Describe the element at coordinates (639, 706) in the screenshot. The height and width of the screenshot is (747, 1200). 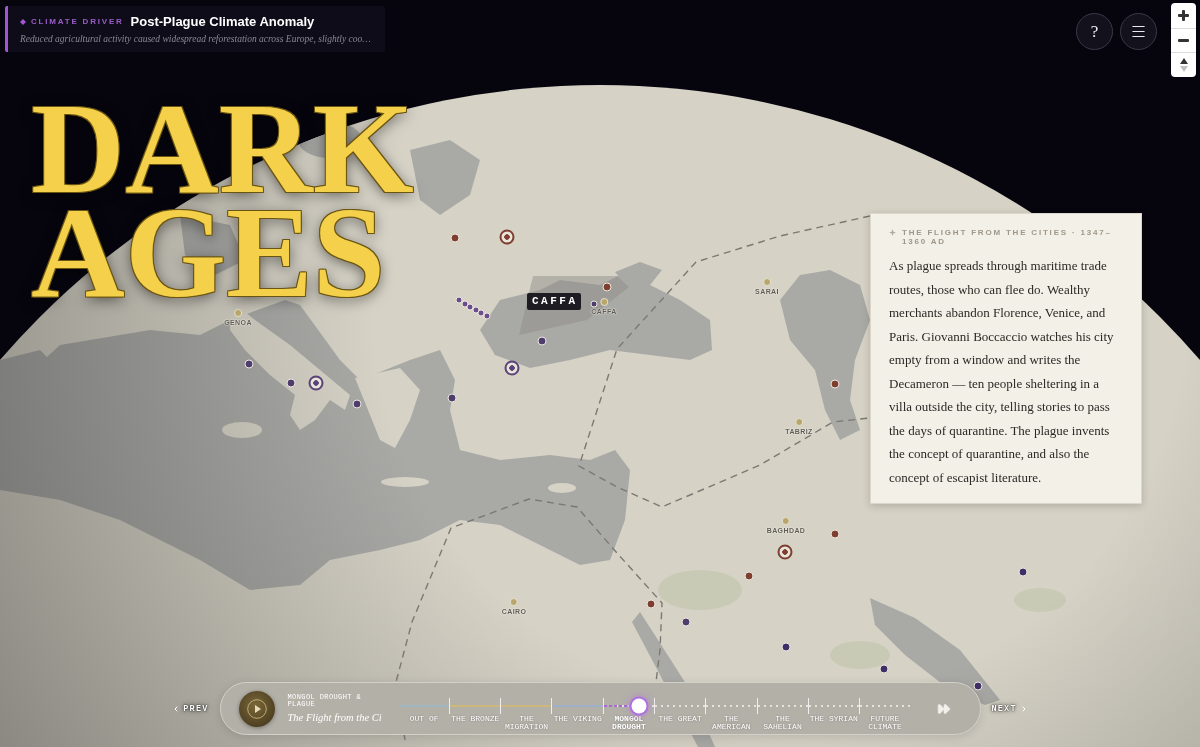
I see `timeline-handle` at that location.